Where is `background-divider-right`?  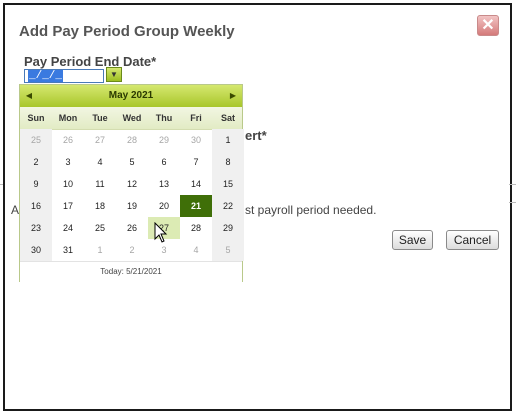 background-divider-right is located at coordinates (512, 184).